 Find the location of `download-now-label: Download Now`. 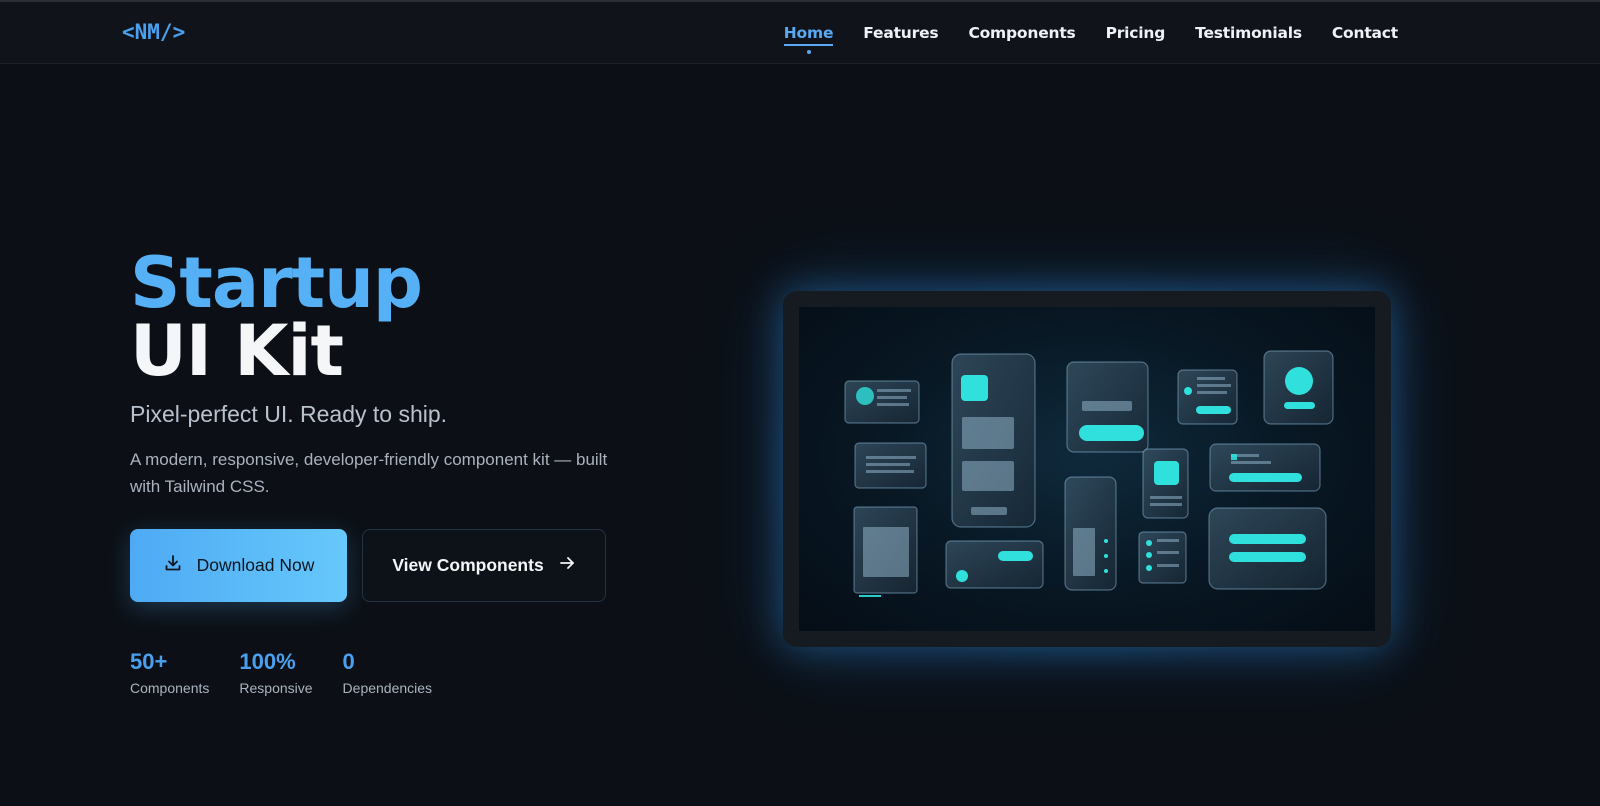

download-now-label: Download Now is located at coordinates (255, 565).